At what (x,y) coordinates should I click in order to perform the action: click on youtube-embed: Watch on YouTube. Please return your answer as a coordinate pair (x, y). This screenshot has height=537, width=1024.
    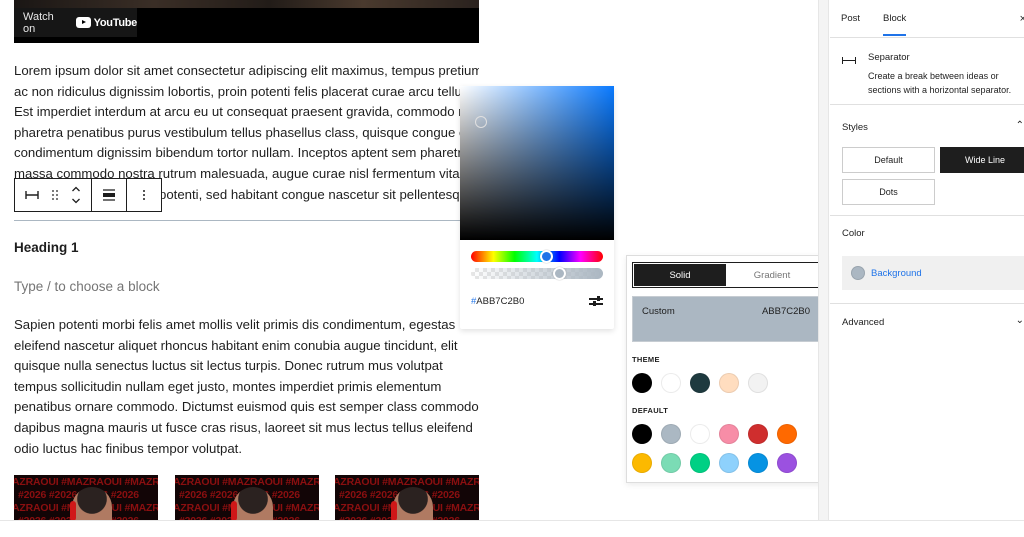
    Looking at the image, I should click on (246, 21).